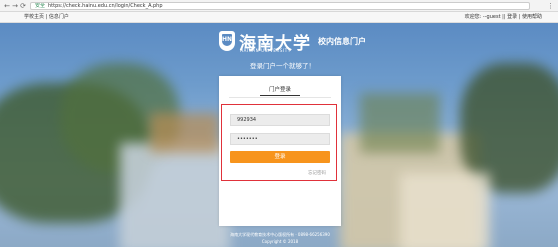 The width and height of the screenshot is (558, 247). I want to click on help-link: 使用帮助, so click(532, 17).